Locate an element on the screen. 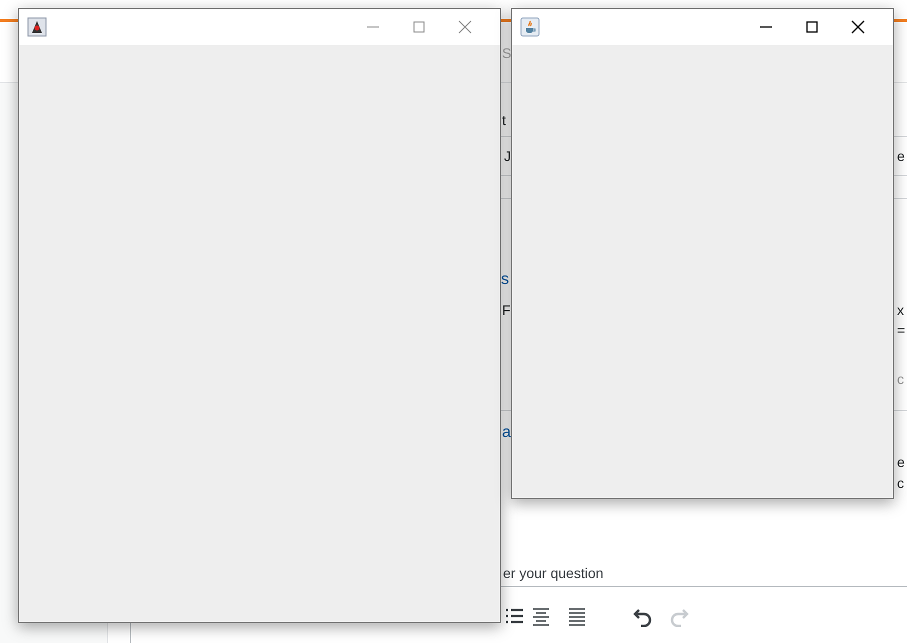 The image size is (907, 643). text-fragment: = is located at coordinates (901, 330).